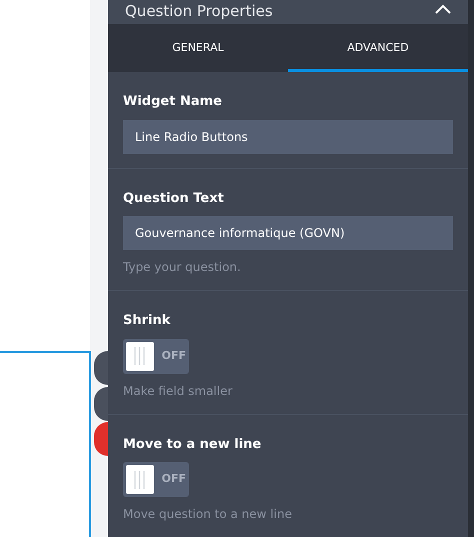  I want to click on field-label: Question Text, so click(174, 199).